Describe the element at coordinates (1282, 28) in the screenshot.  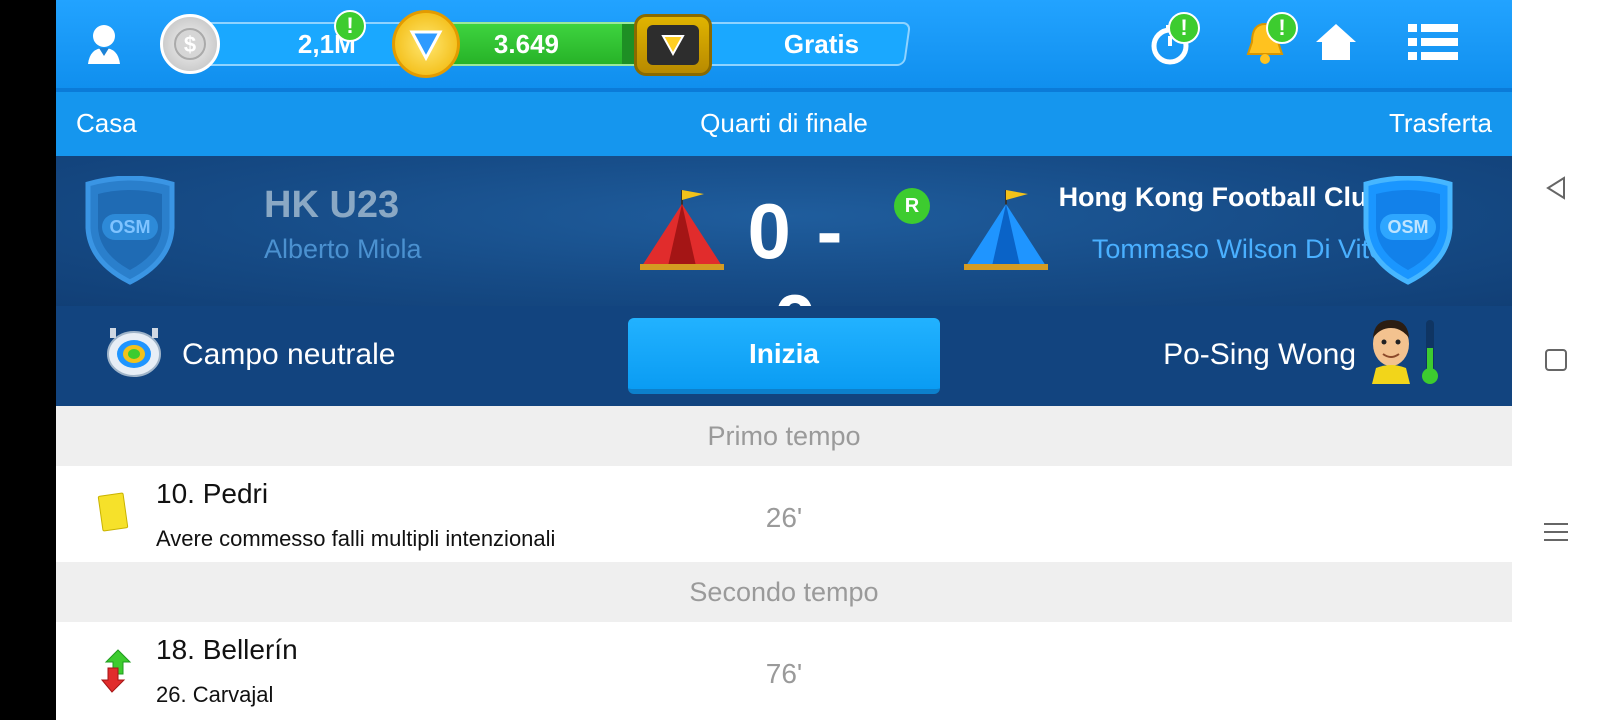
I see `bell-alert-badge: !` at that location.